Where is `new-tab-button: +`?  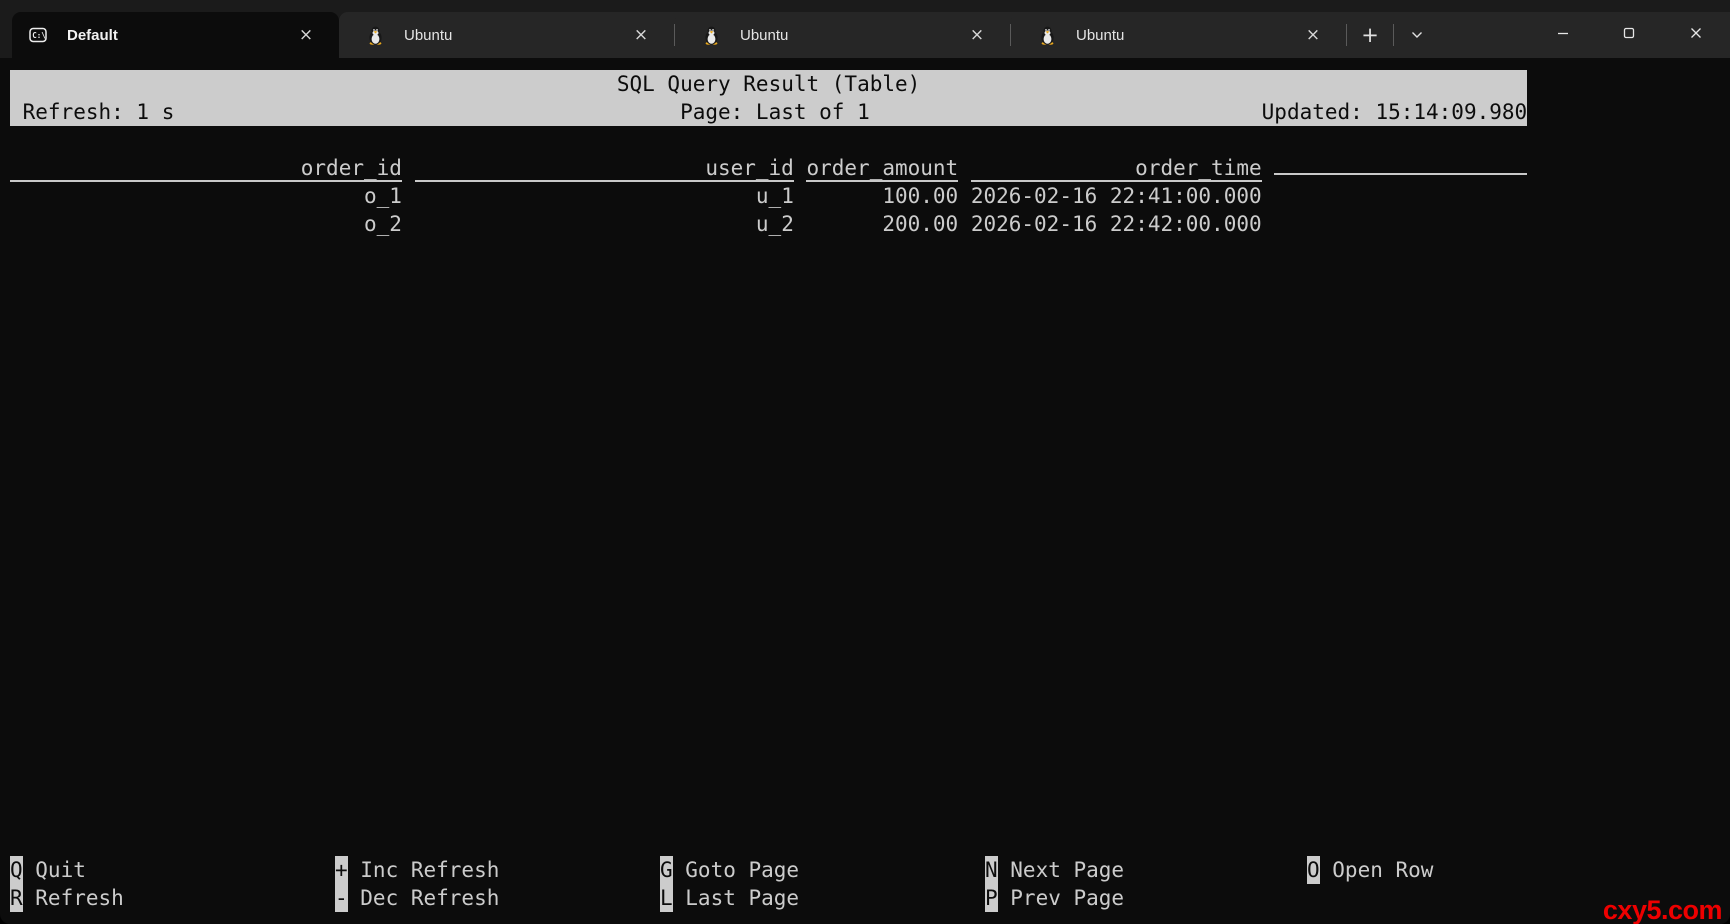
new-tab-button: + is located at coordinates (1370, 35).